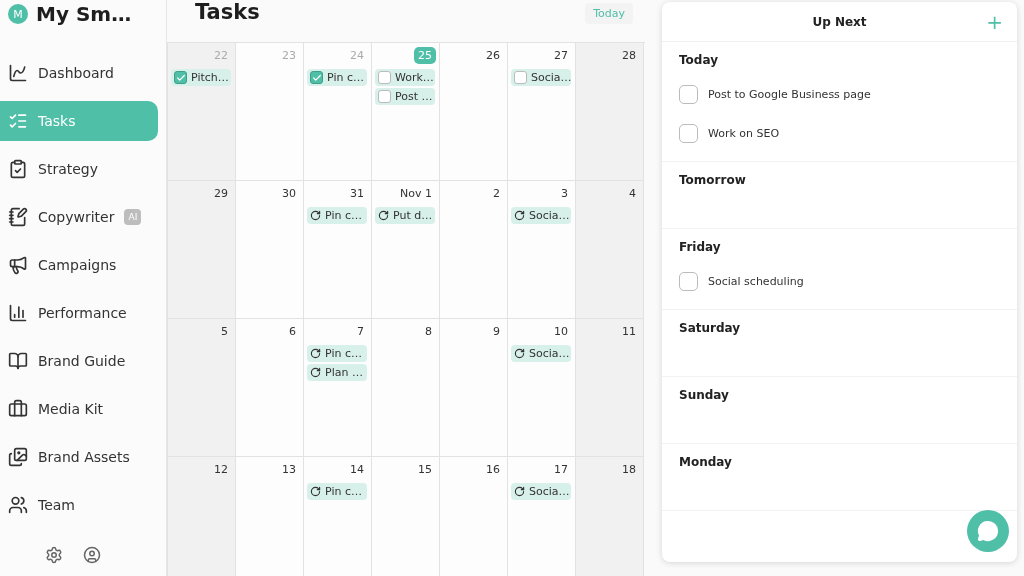 The width and height of the screenshot is (1024, 576). What do you see at coordinates (18, 505) in the screenshot?
I see `users-icon` at bounding box center [18, 505].